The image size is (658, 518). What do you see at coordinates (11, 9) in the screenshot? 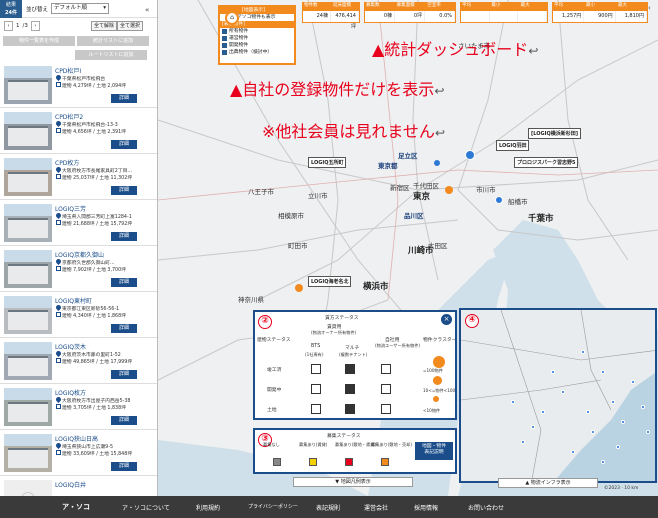
I see `result-count-badge: 結果 24件` at bounding box center [11, 9].